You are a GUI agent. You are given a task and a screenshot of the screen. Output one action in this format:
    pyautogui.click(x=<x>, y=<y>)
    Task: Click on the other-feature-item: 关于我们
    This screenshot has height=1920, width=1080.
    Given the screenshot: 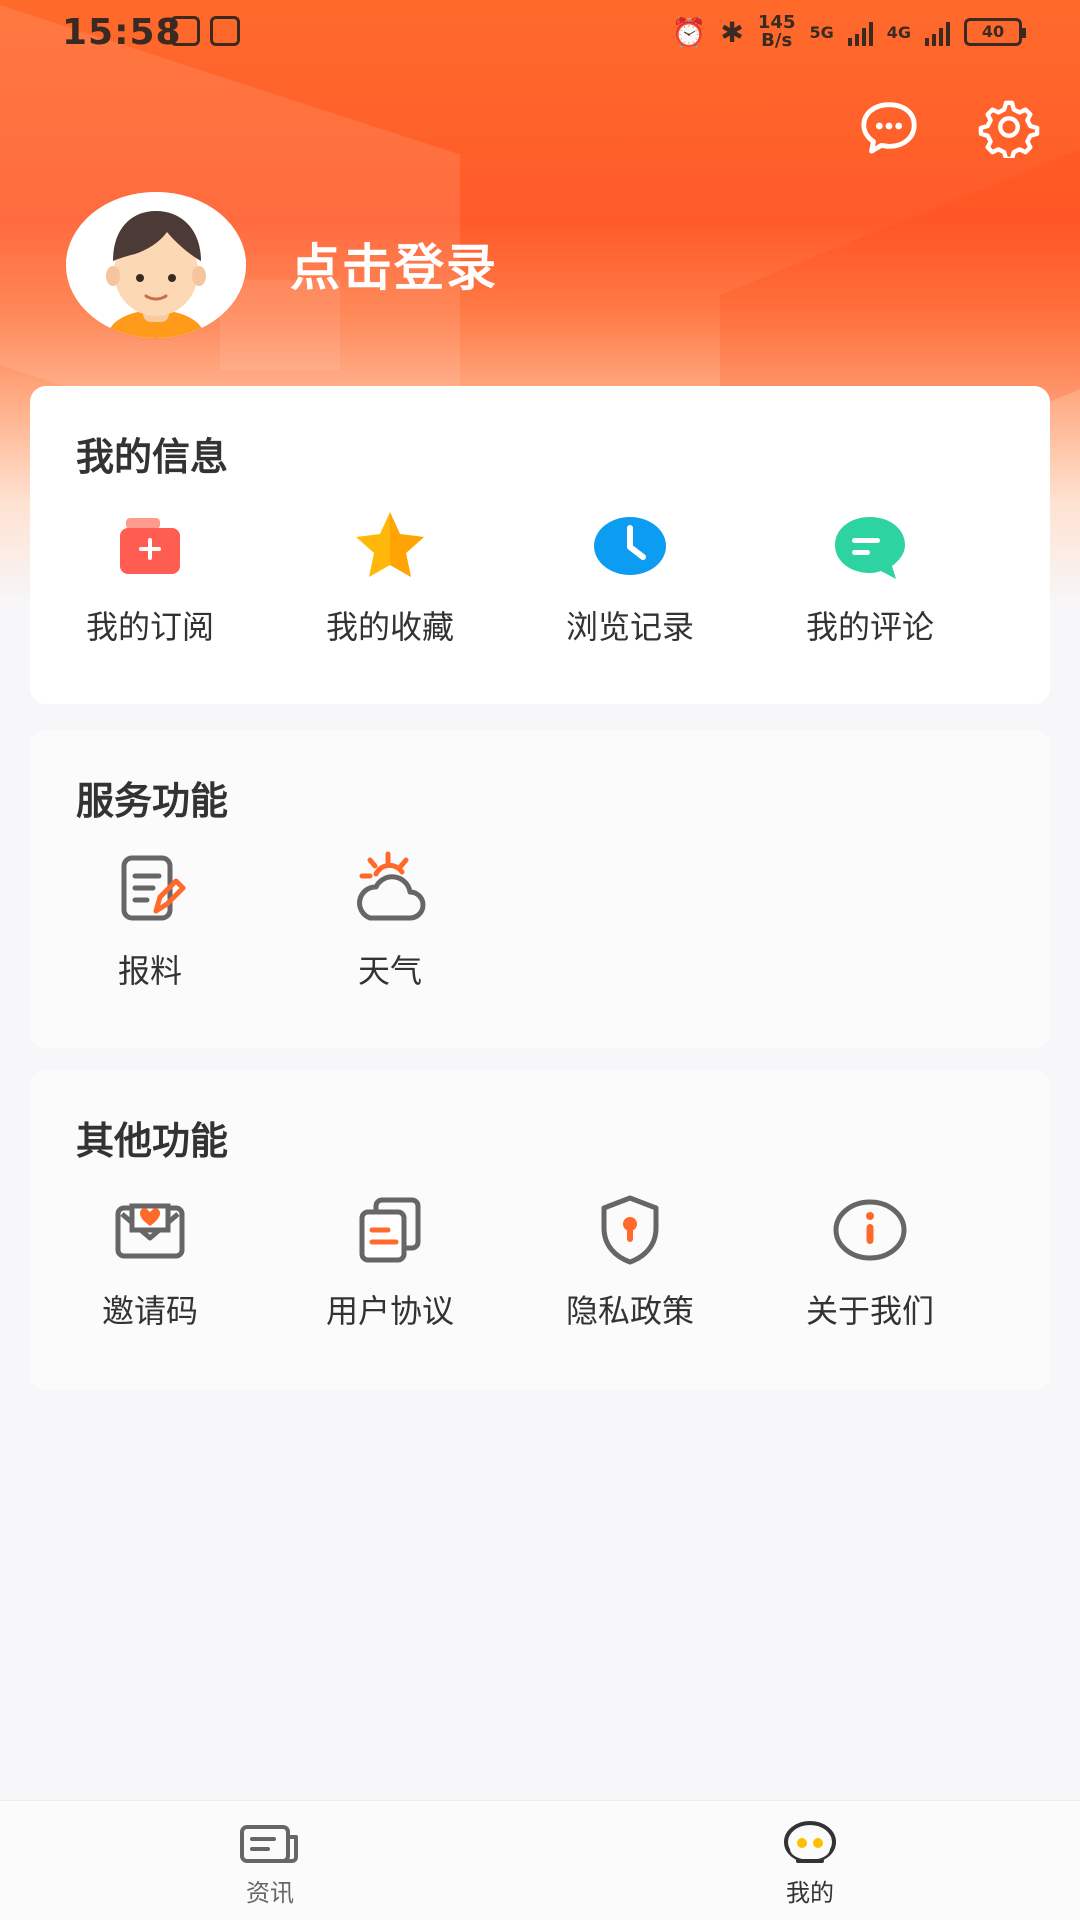 What is the action you would take?
    pyautogui.click(x=870, y=1260)
    